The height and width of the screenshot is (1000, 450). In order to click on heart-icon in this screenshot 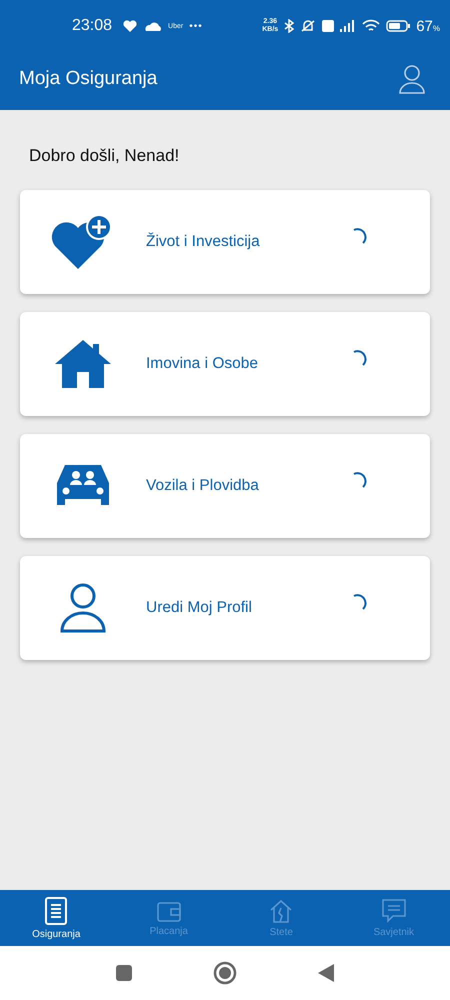, I will do `click(130, 26)`.